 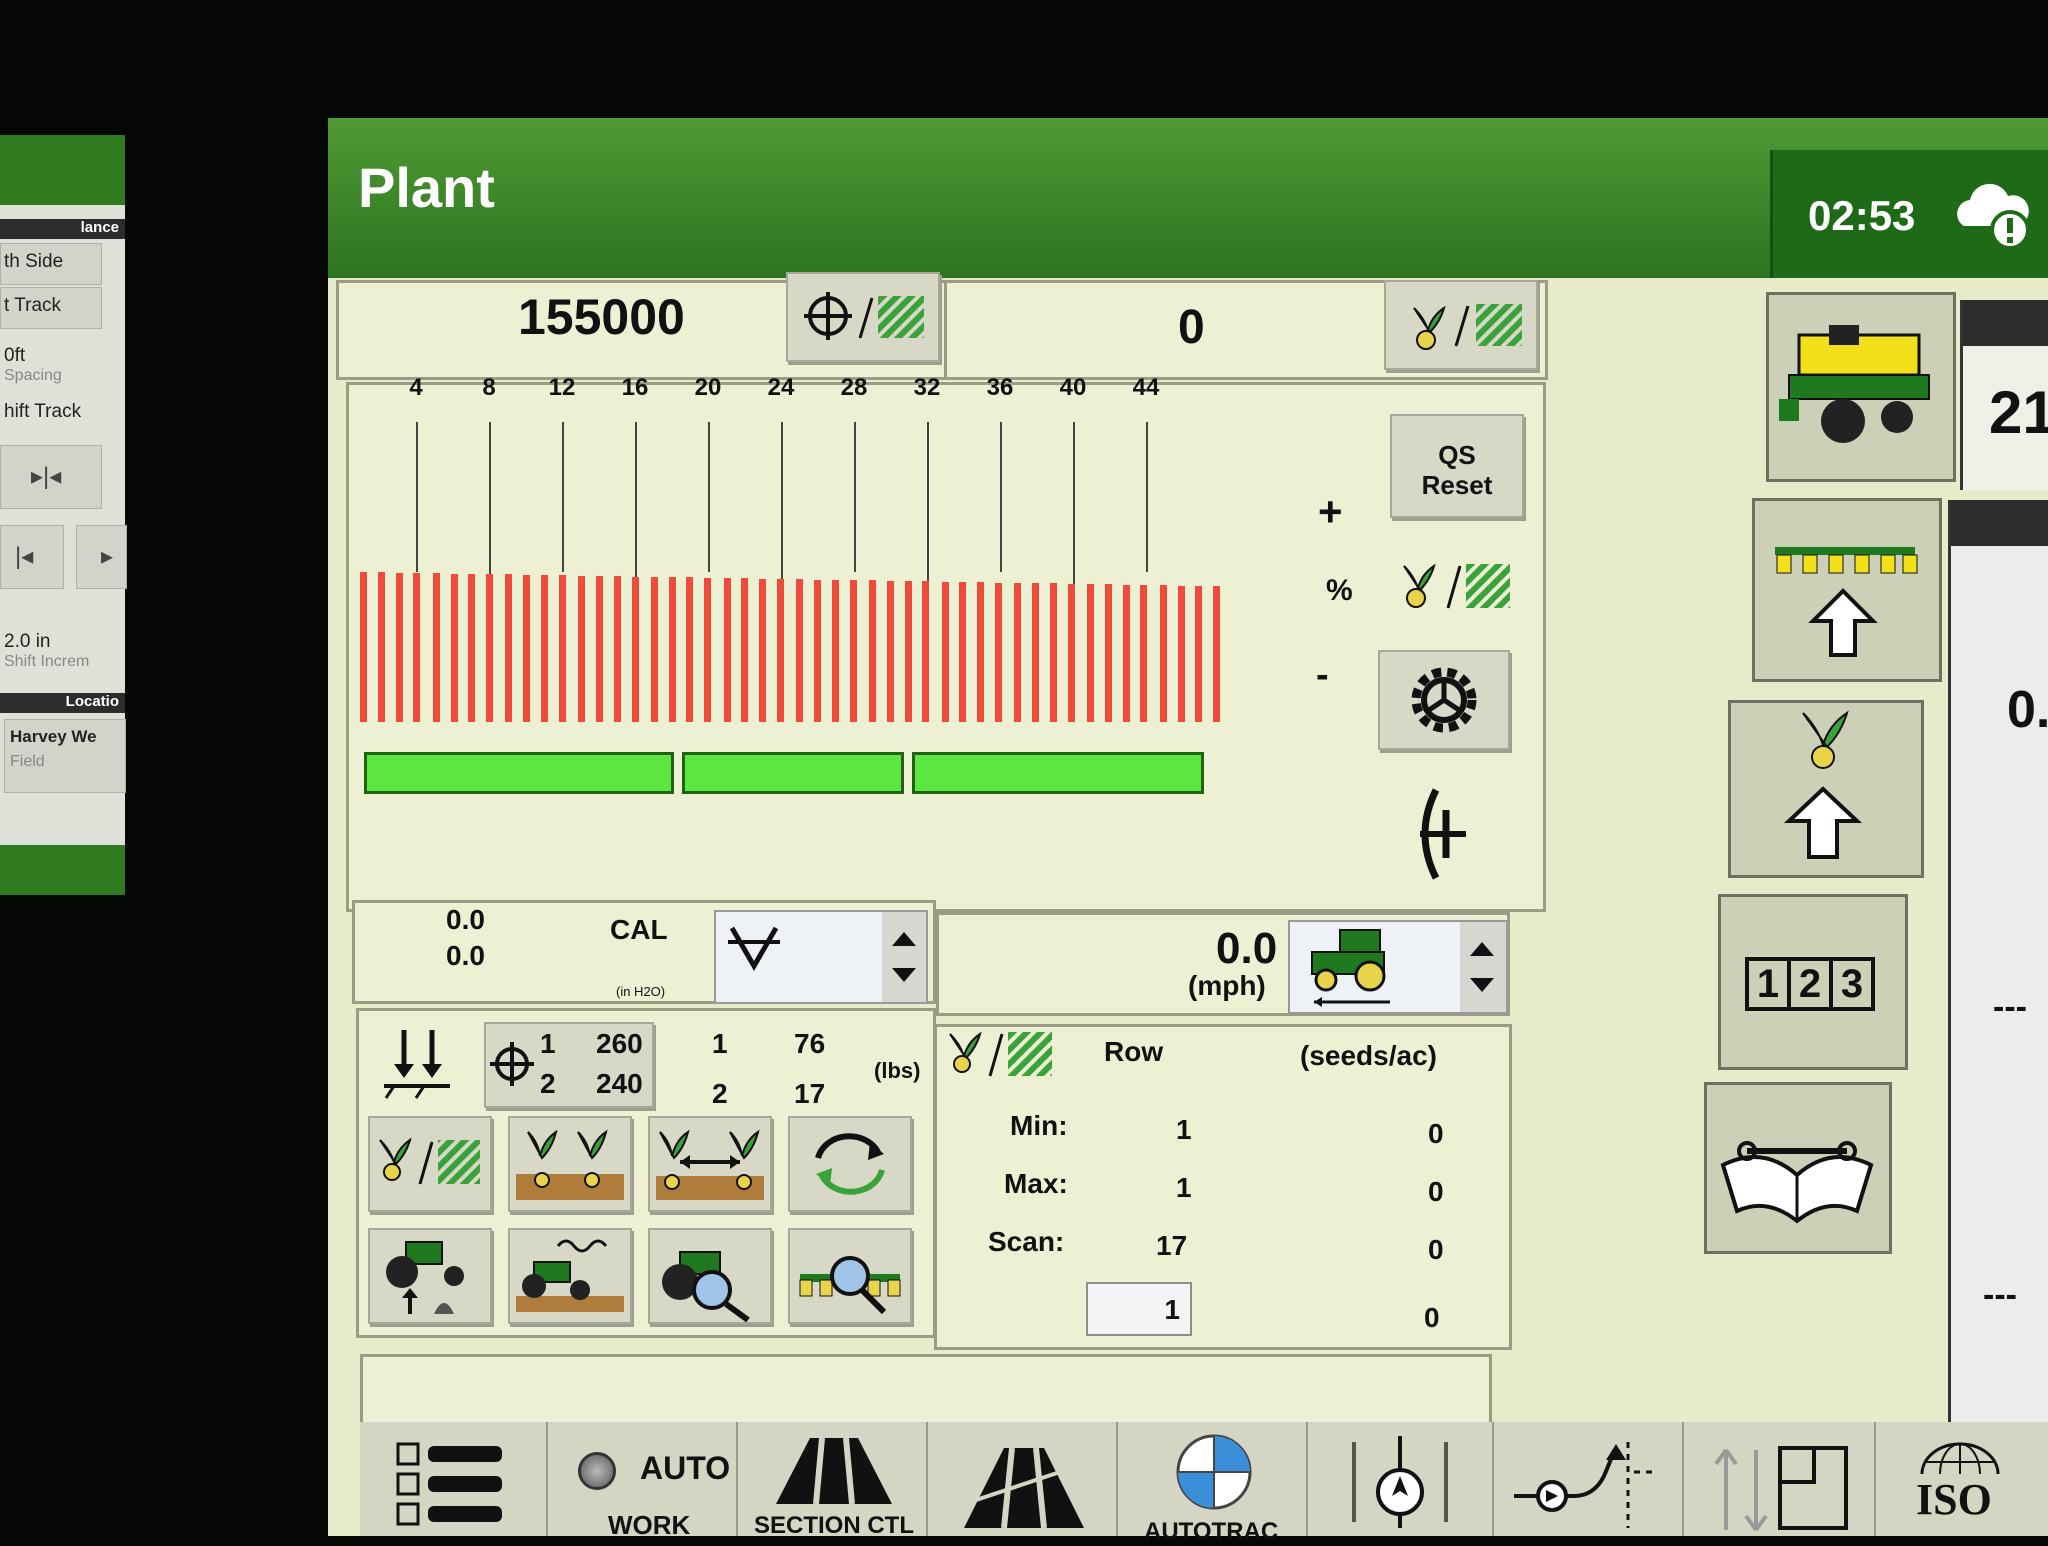 What do you see at coordinates (1589, 1479) in the screenshot?
I see `tab-turn-automation` at bounding box center [1589, 1479].